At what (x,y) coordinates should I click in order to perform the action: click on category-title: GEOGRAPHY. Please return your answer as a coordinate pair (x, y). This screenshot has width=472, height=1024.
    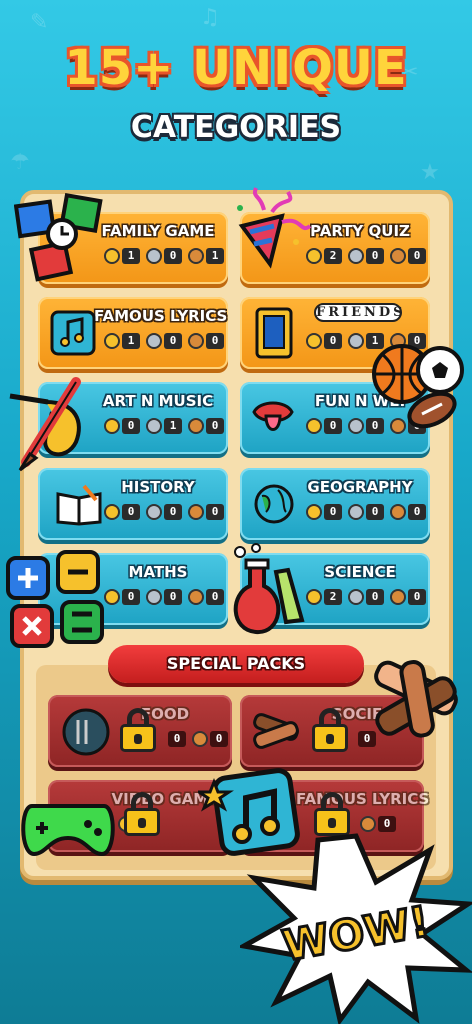
    Looking at the image, I should click on (360, 487).